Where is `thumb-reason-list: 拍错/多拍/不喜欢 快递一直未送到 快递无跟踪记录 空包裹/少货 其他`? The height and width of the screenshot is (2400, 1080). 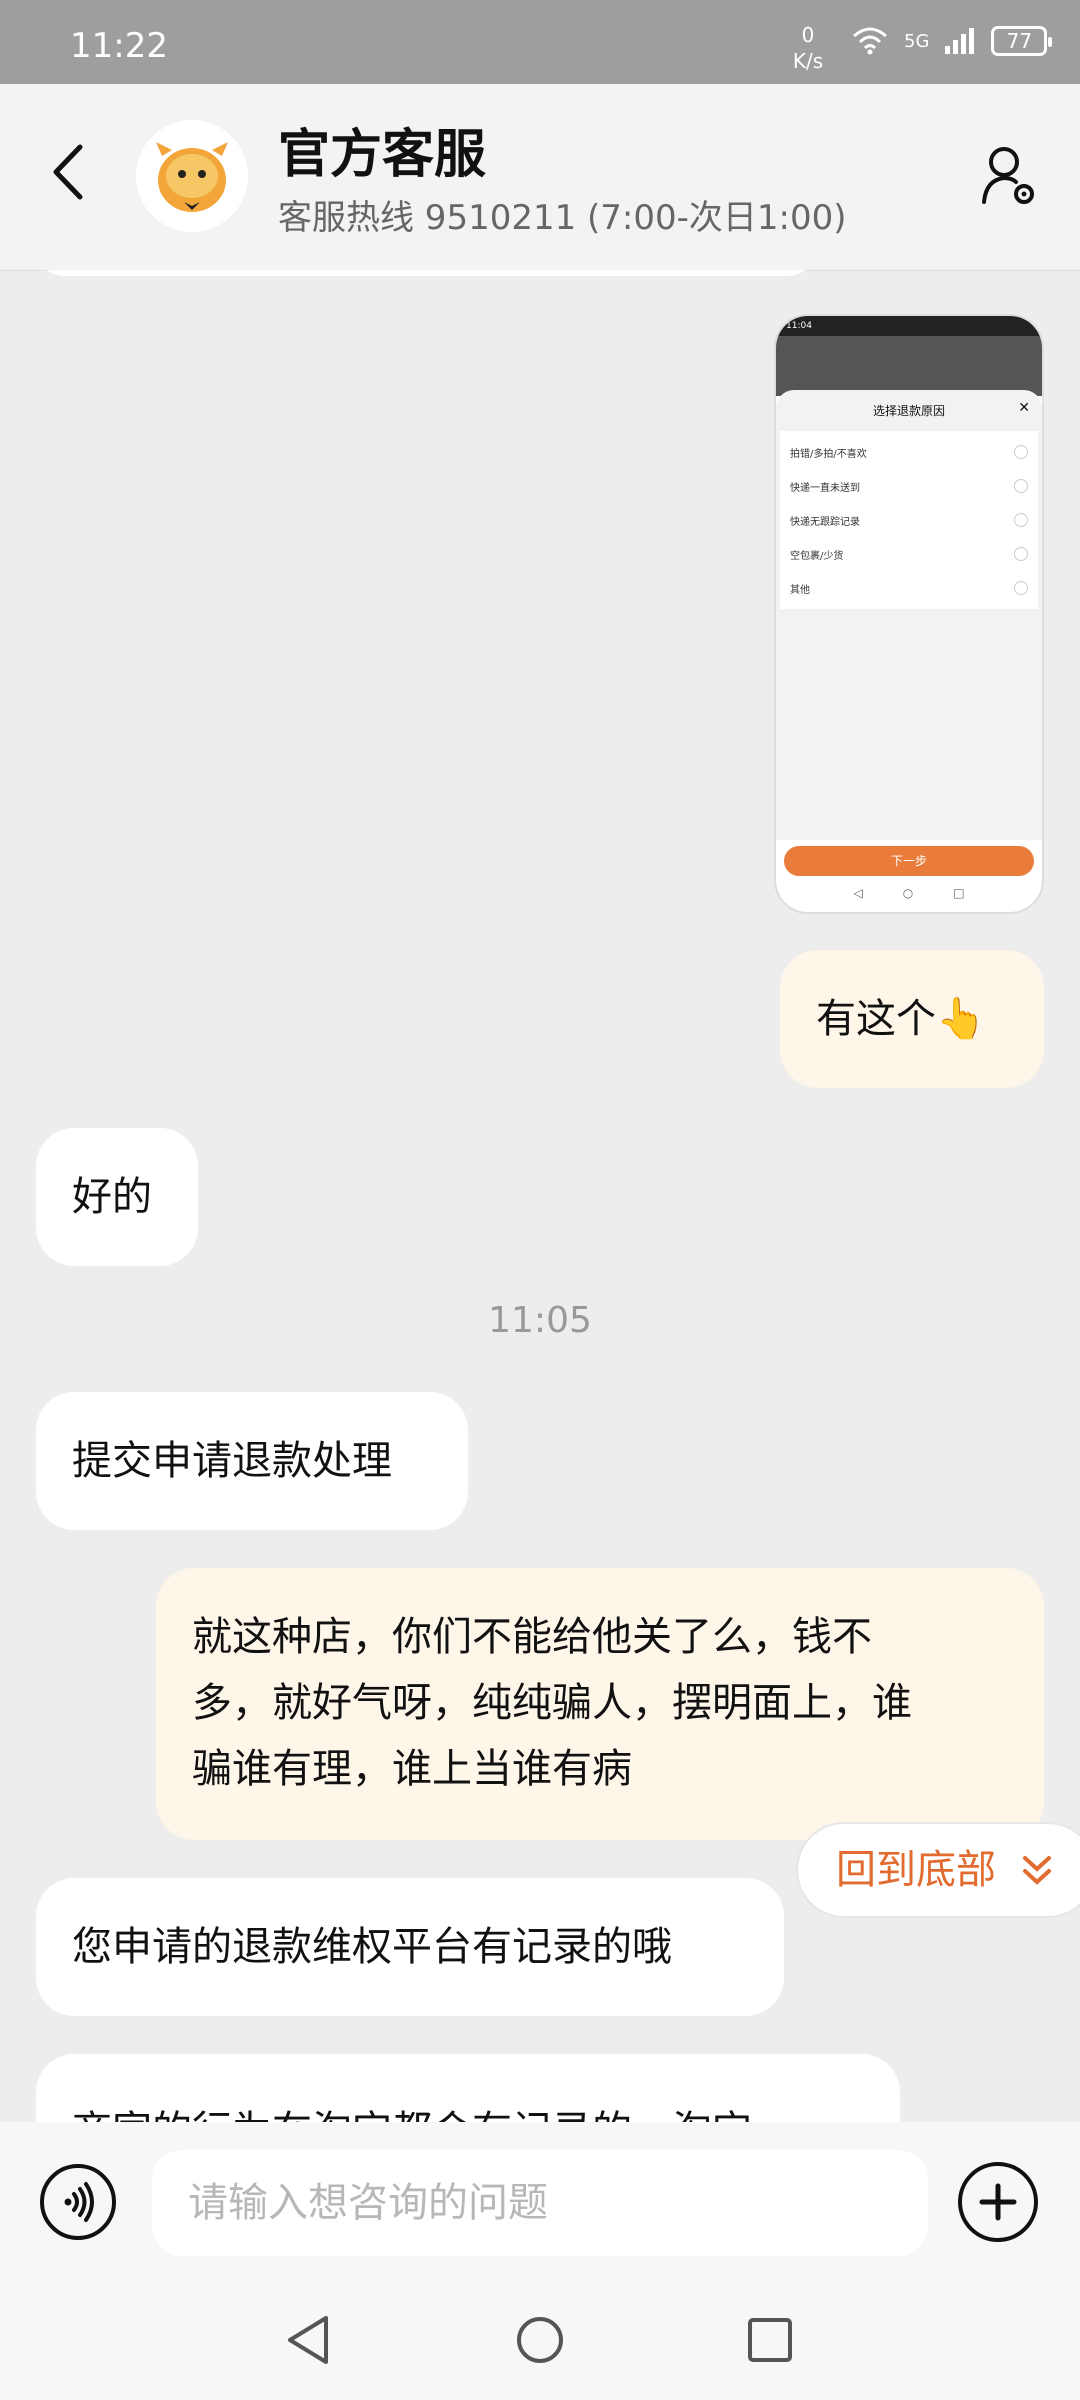
thumb-reason-list: 拍错/多拍/不喜欢 快递一直未送到 快递无跟踪记录 空包裹/少货 其他 is located at coordinates (909, 520).